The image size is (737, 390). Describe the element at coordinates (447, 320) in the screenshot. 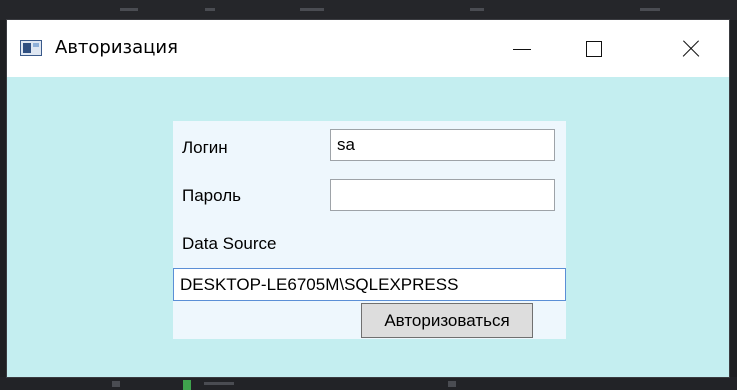

I see `authorize-button: Авторизоваться` at that location.